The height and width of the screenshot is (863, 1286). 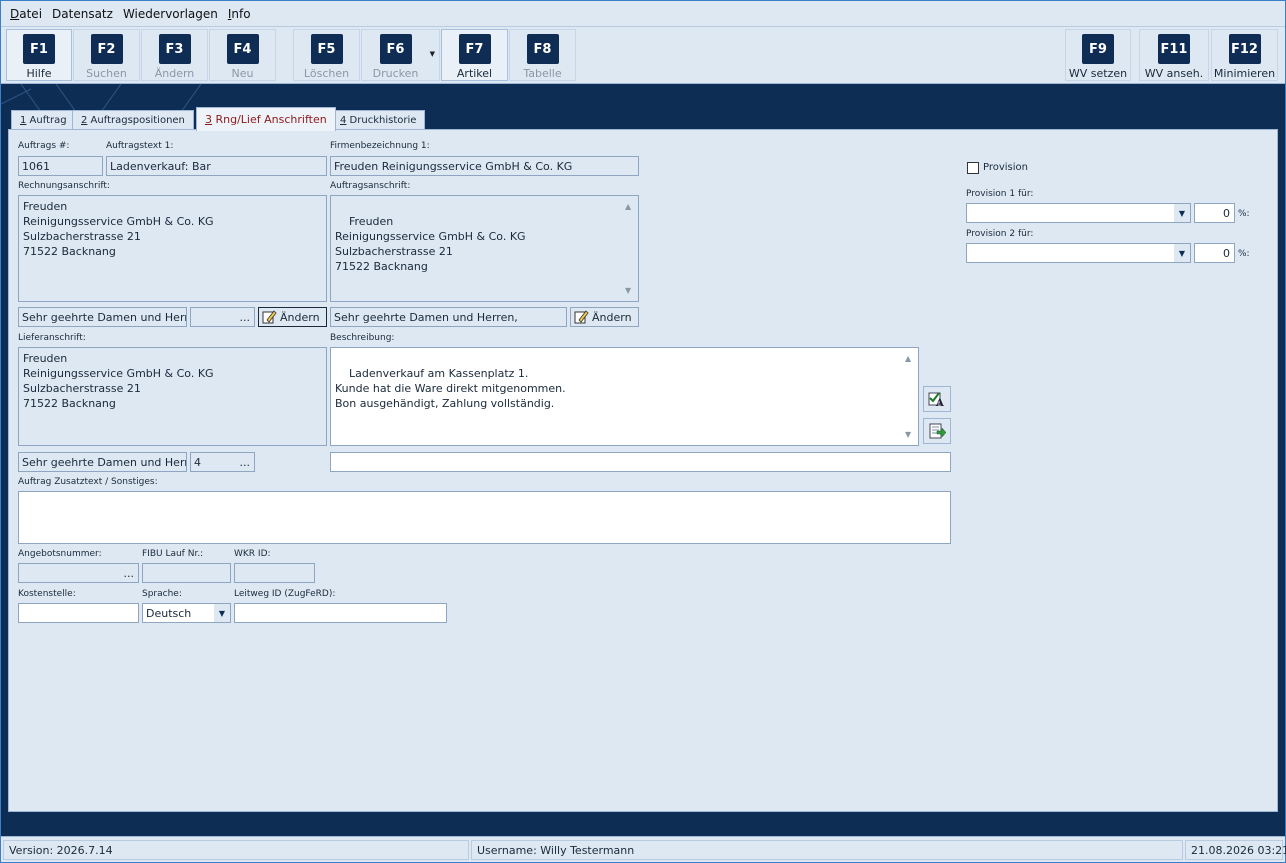 What do you see at coordinates (60, 166) in the screenshot?
I see `auftragsnr-field: 1061` at bounding box center [60, 166].